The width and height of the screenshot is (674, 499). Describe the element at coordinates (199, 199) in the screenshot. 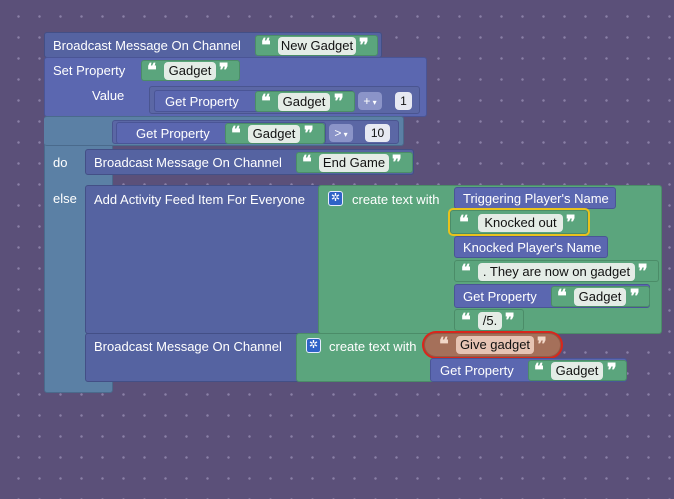

I see `block-label: Add Activity Feed Item For Everyone` at that location.